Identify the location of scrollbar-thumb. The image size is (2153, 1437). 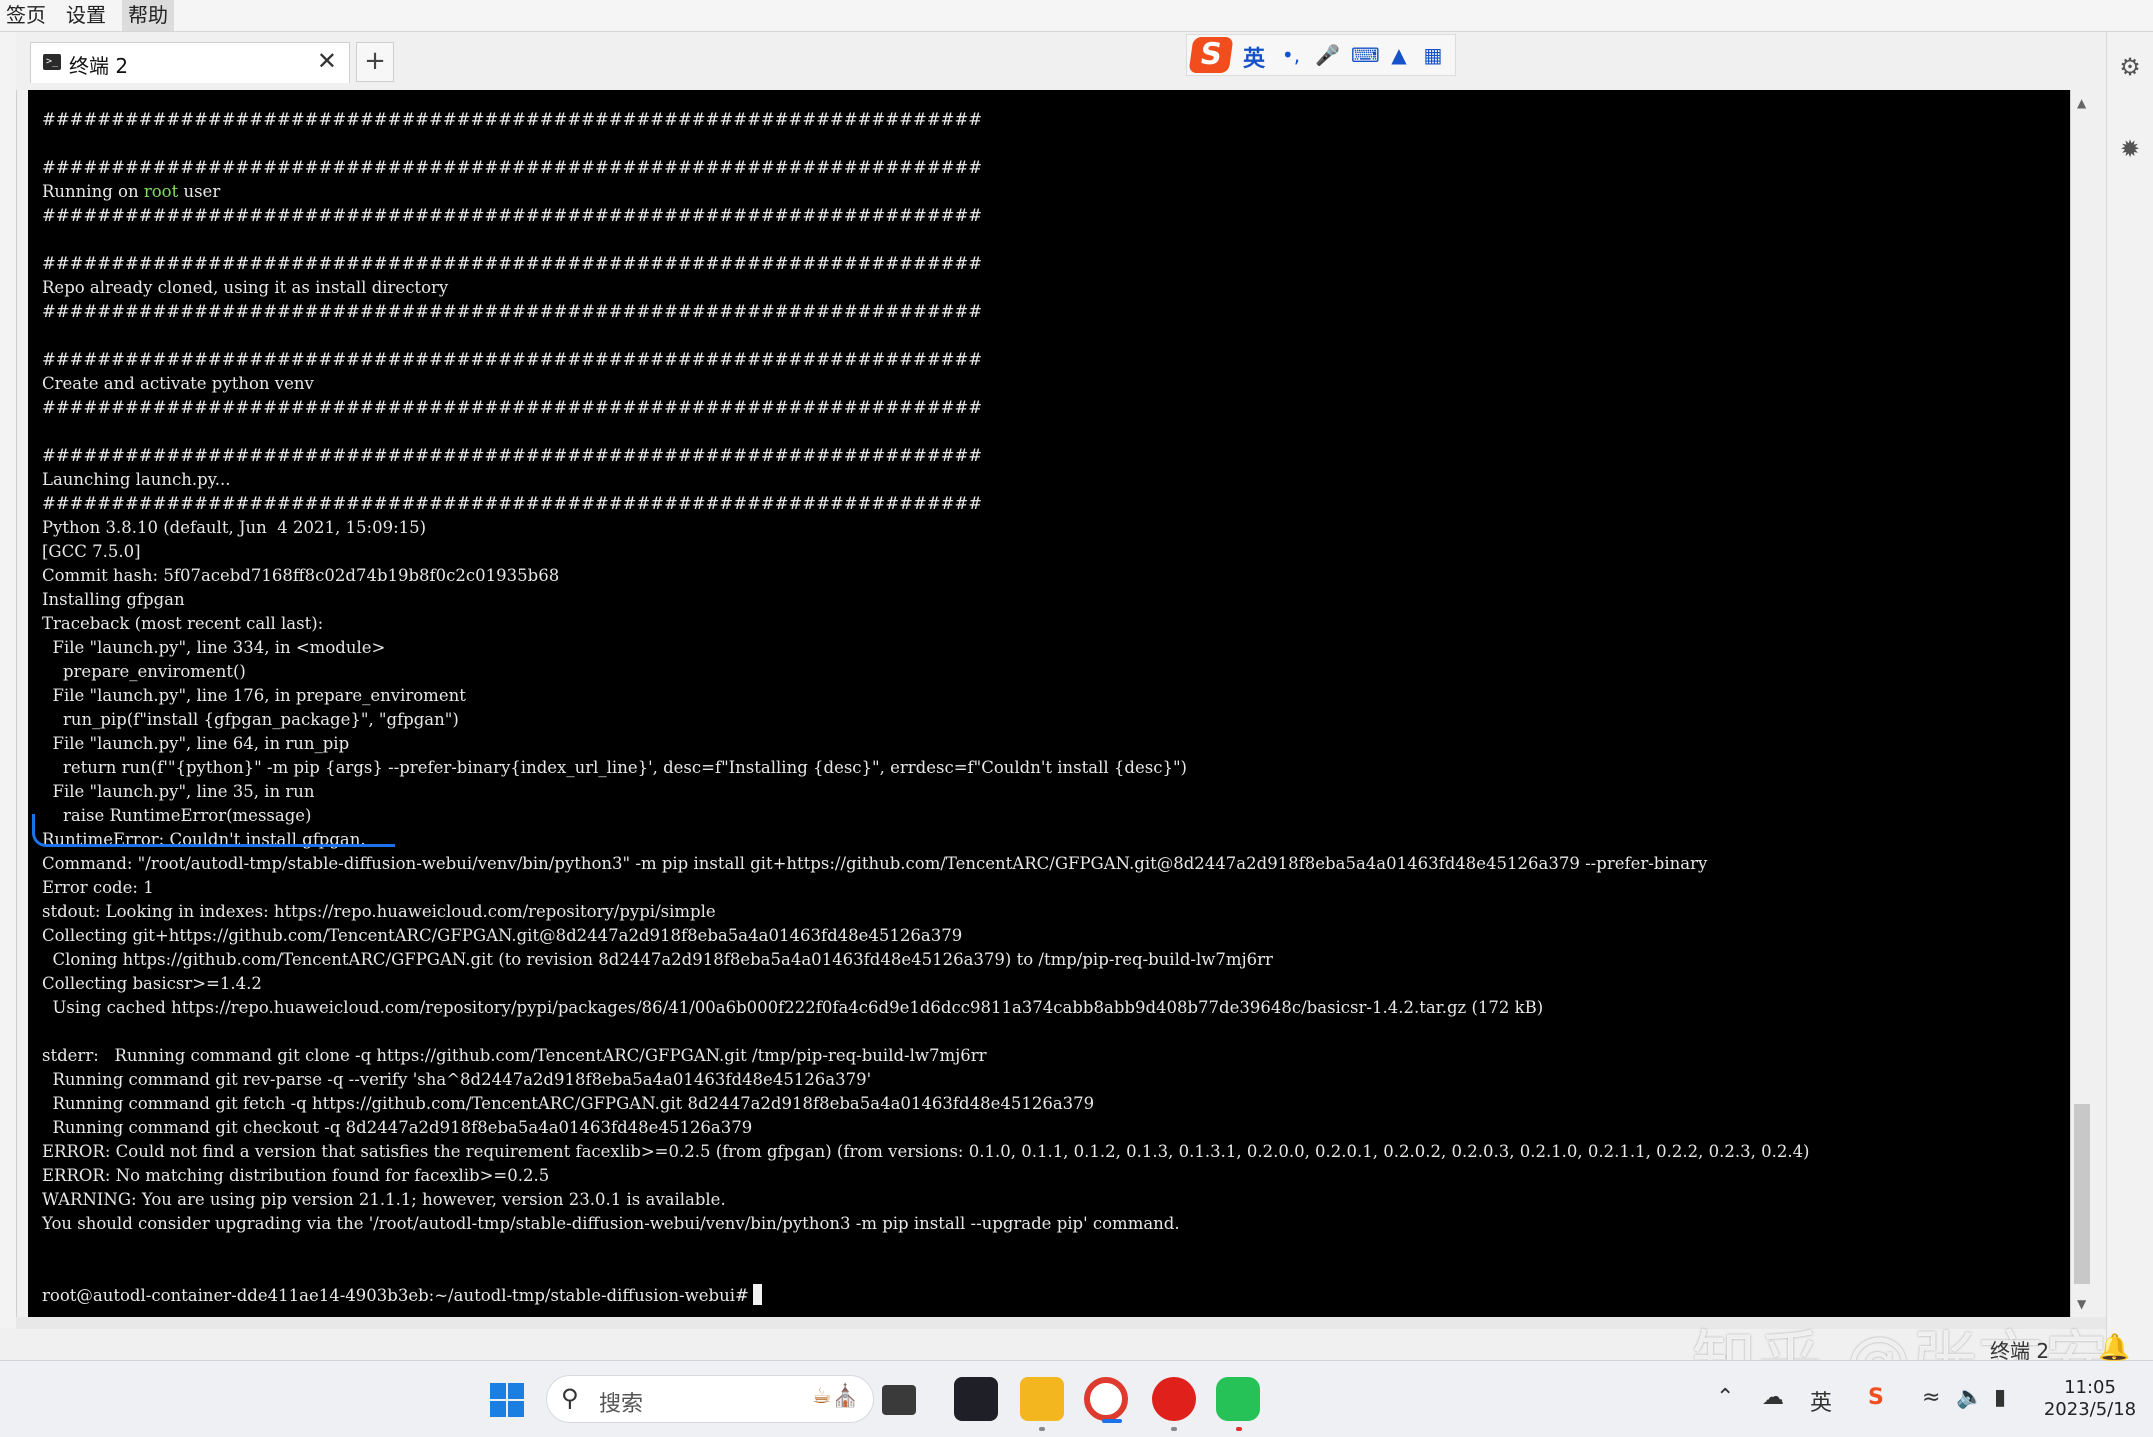
(2082, 1194).